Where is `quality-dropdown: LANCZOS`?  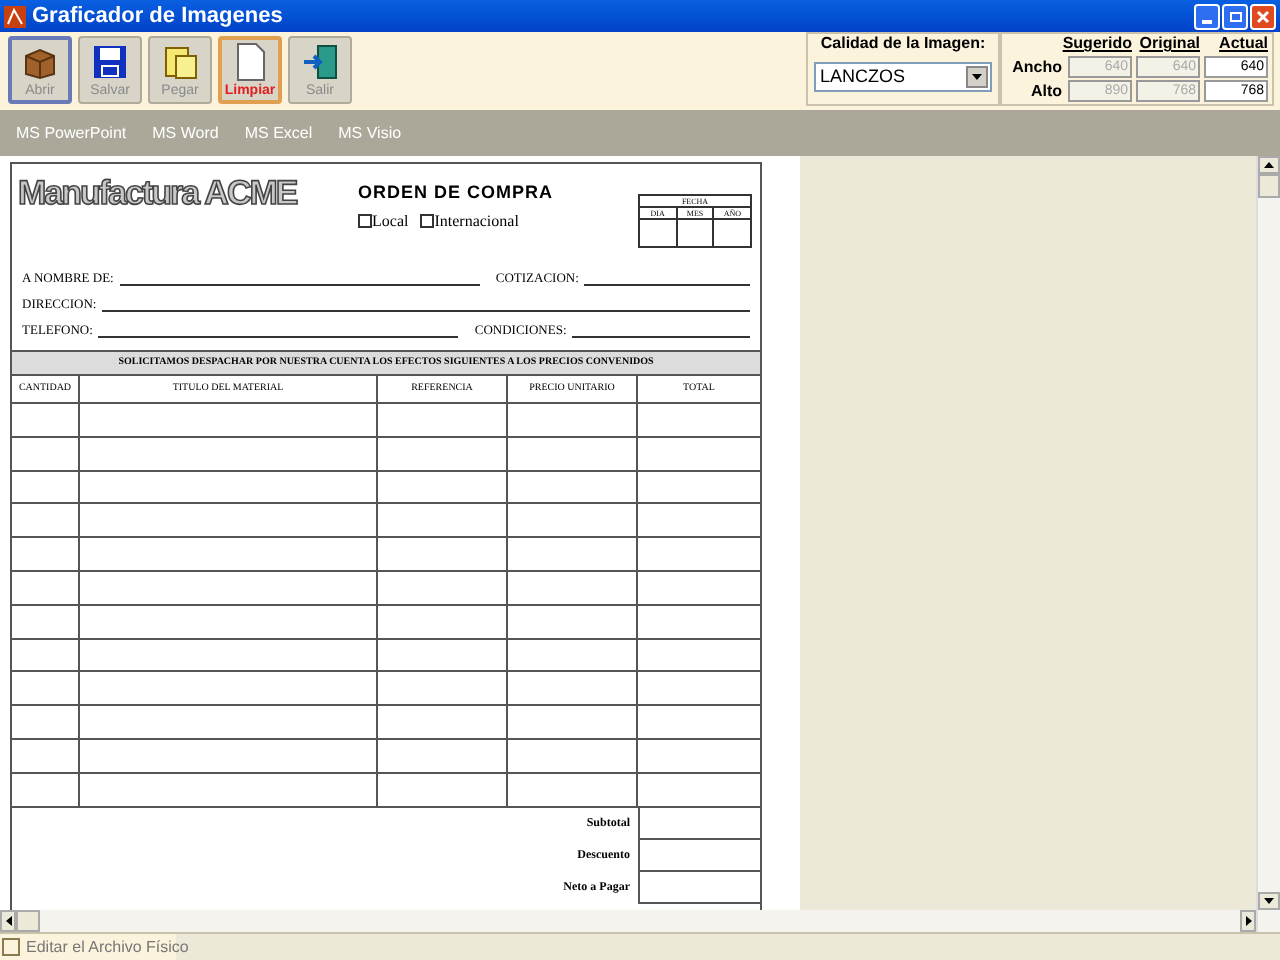 quality-dropdown: LANCZOS is located at coordinates (903, 77).